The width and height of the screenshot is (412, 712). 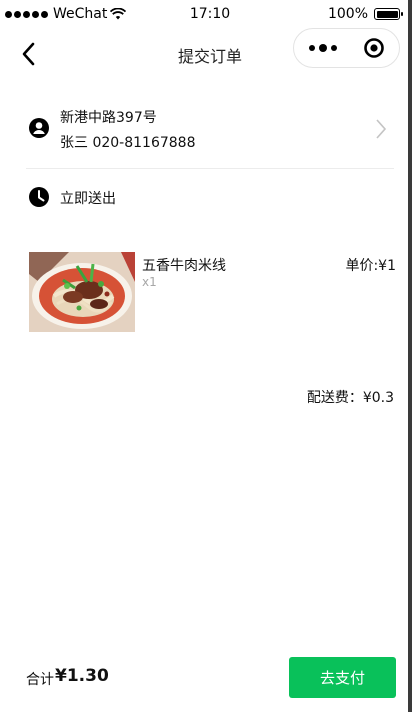 I want to click on total-amount: ¥1.30, so click(x=82, y=676).